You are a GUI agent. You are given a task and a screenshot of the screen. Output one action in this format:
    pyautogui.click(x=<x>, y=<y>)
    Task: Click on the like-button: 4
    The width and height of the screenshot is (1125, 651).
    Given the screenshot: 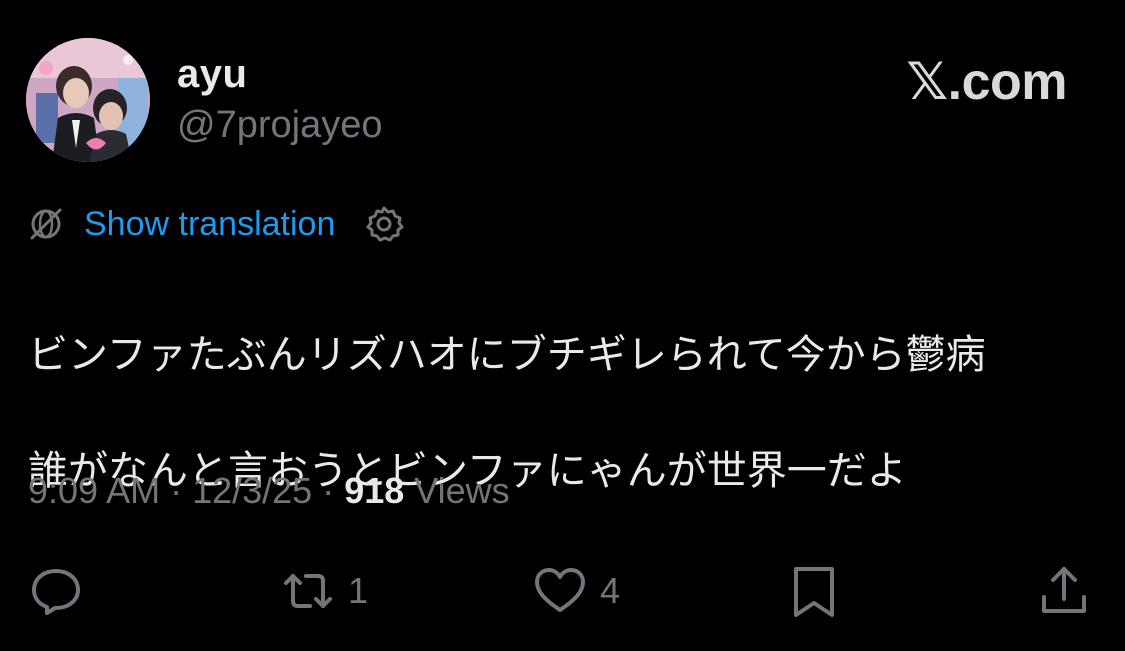 What is the action you would take?
    pyautogui.click(x=576, y=591)
    